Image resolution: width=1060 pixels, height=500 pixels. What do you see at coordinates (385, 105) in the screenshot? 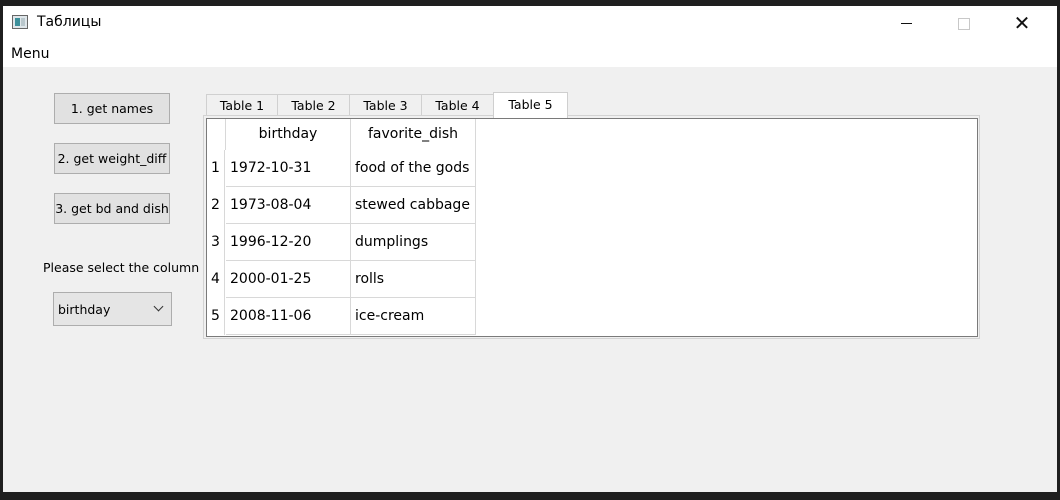
I see `tab-table-3: Table 3` at bounding box center [385, 105].